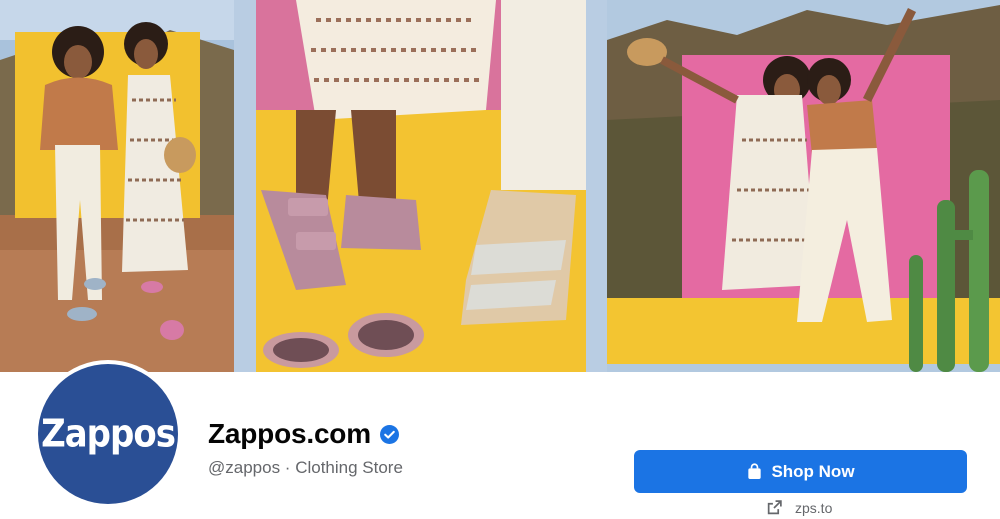  I want to click on page-title: Zappos.com, so click(289, 434).